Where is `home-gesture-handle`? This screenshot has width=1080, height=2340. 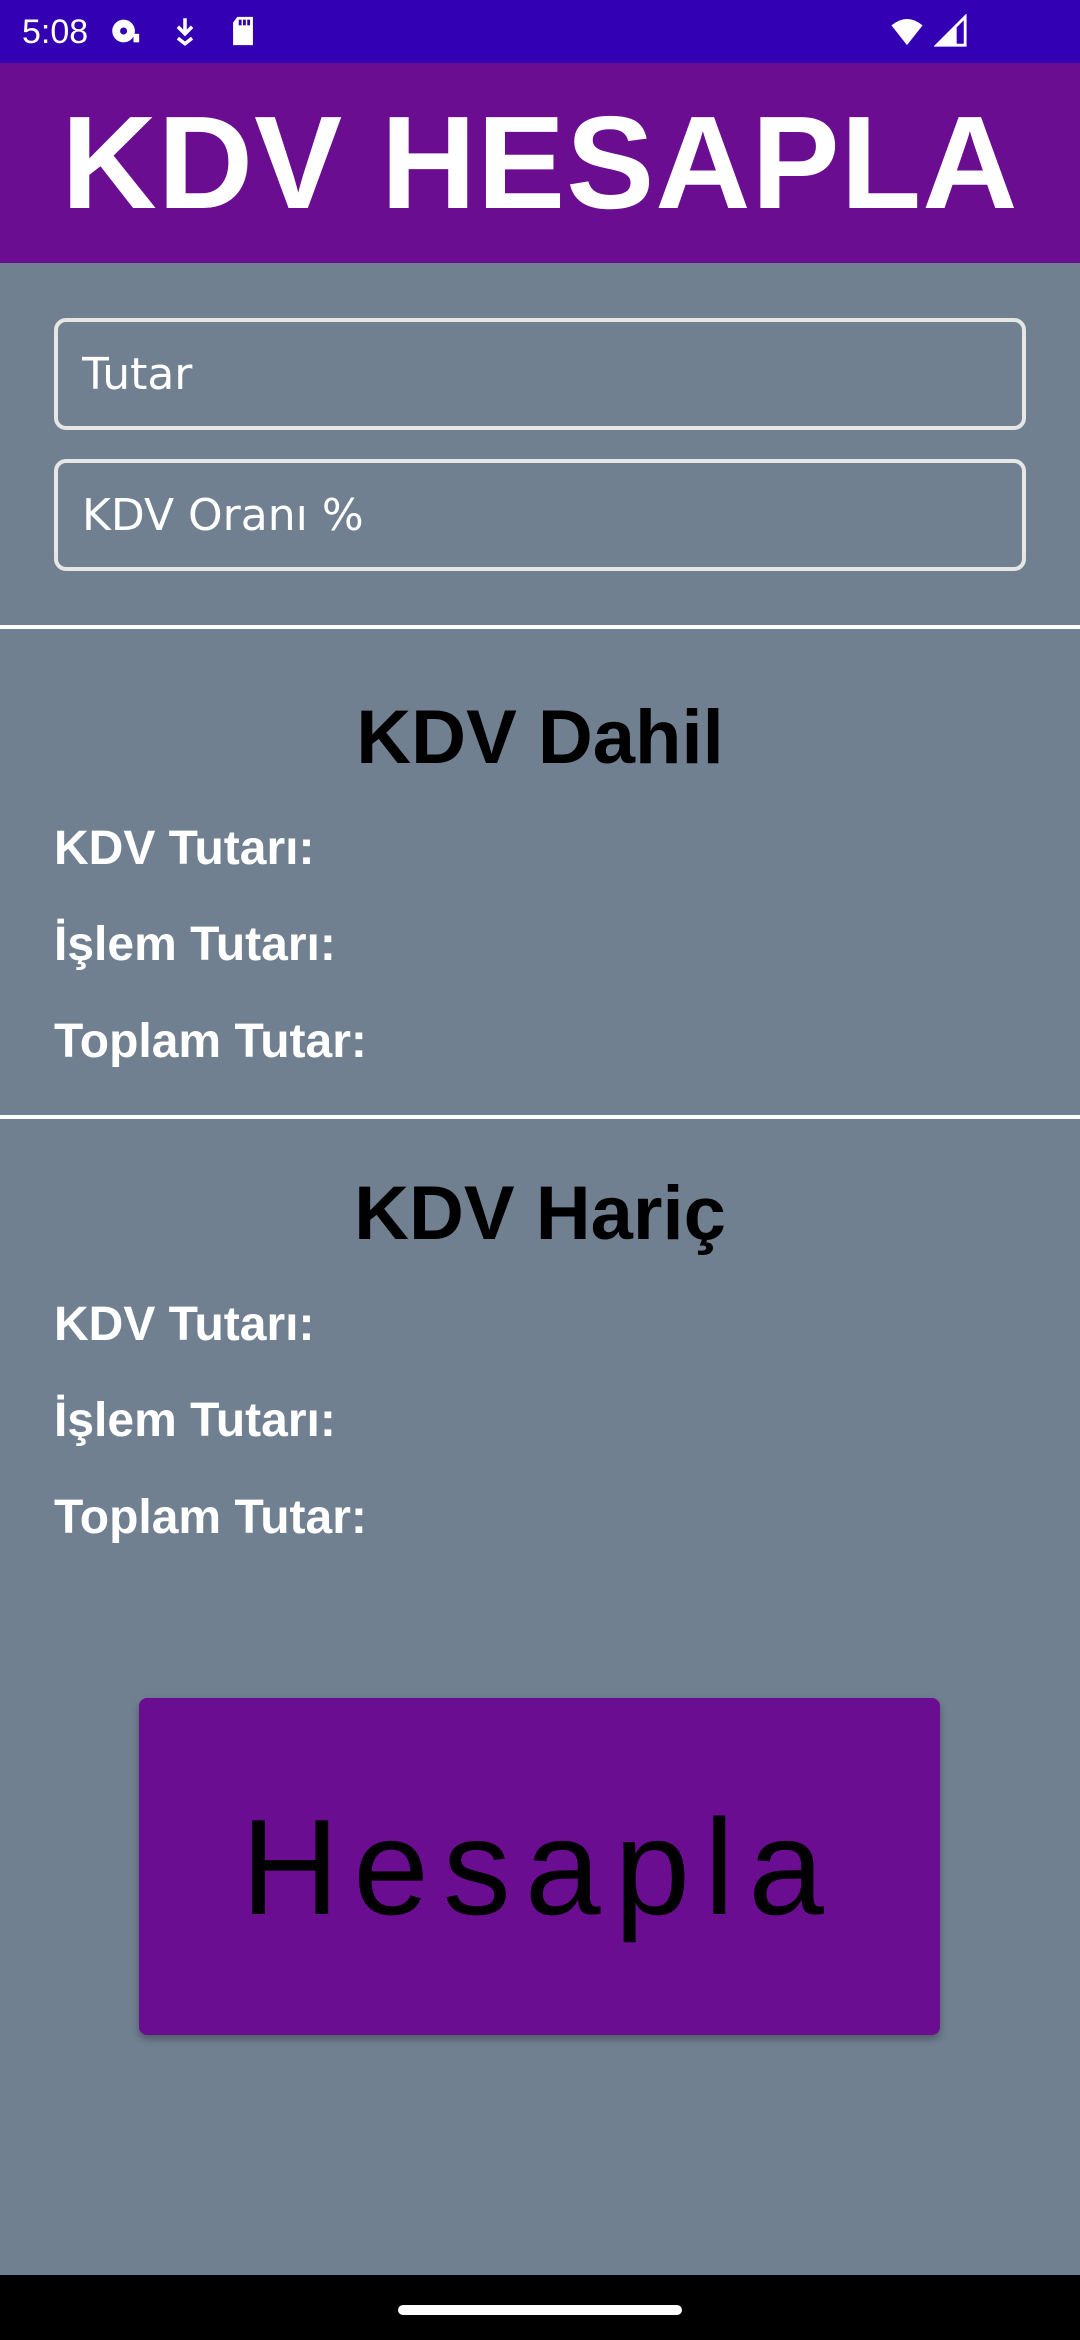 home-gesture-handle is located at coordinates (540, 2310).